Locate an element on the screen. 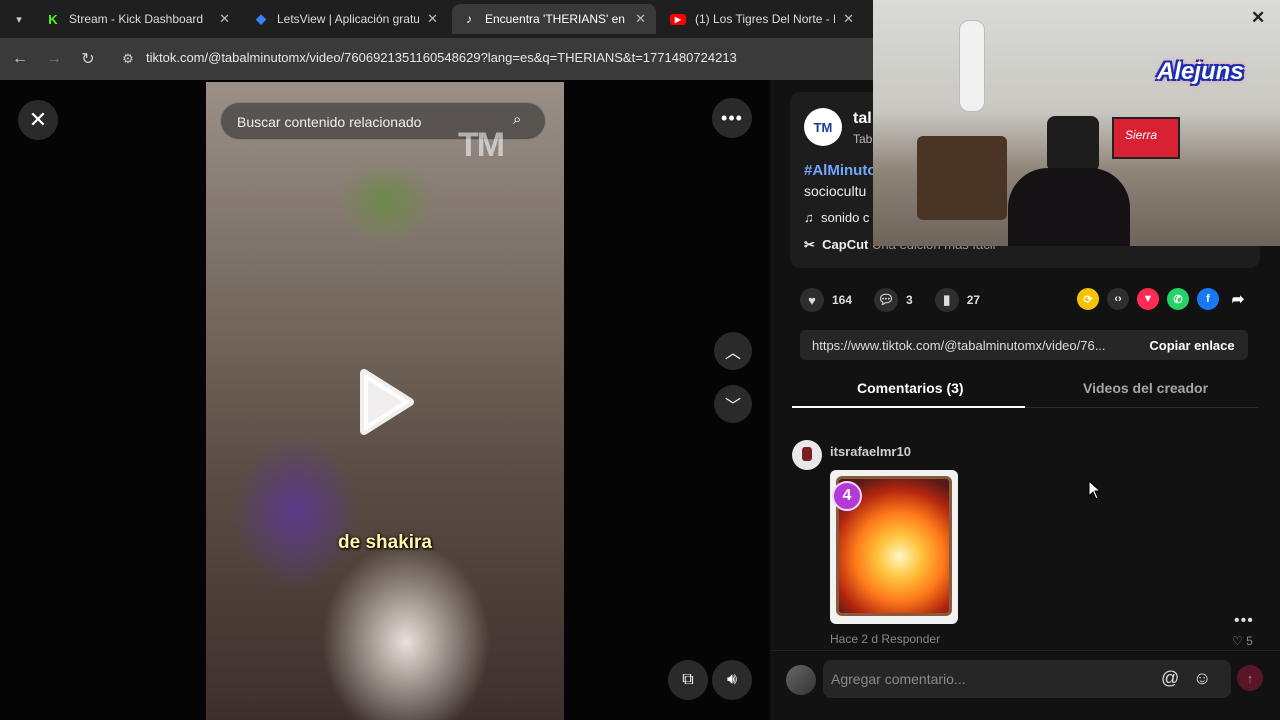 This screenshot has height=720, width=1280. punching-bag is located at coordinates (972, 66).